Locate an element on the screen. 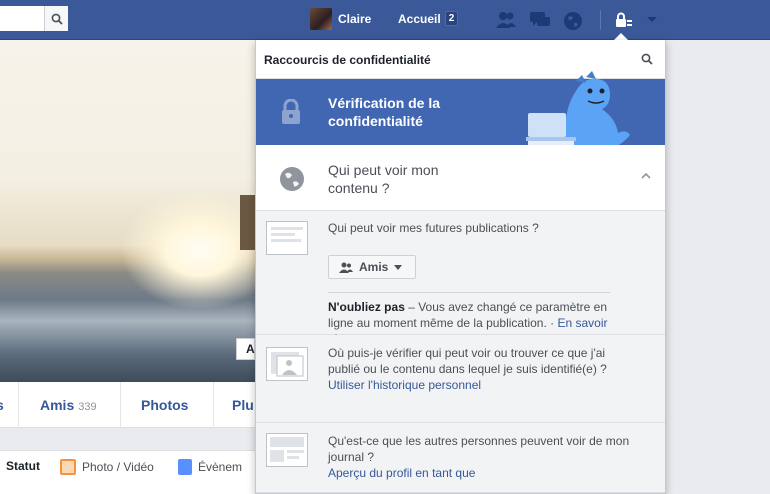 This screenshot has width=770, height=494. tab-friends: Amis 339 is located at coordinates (68, 405).